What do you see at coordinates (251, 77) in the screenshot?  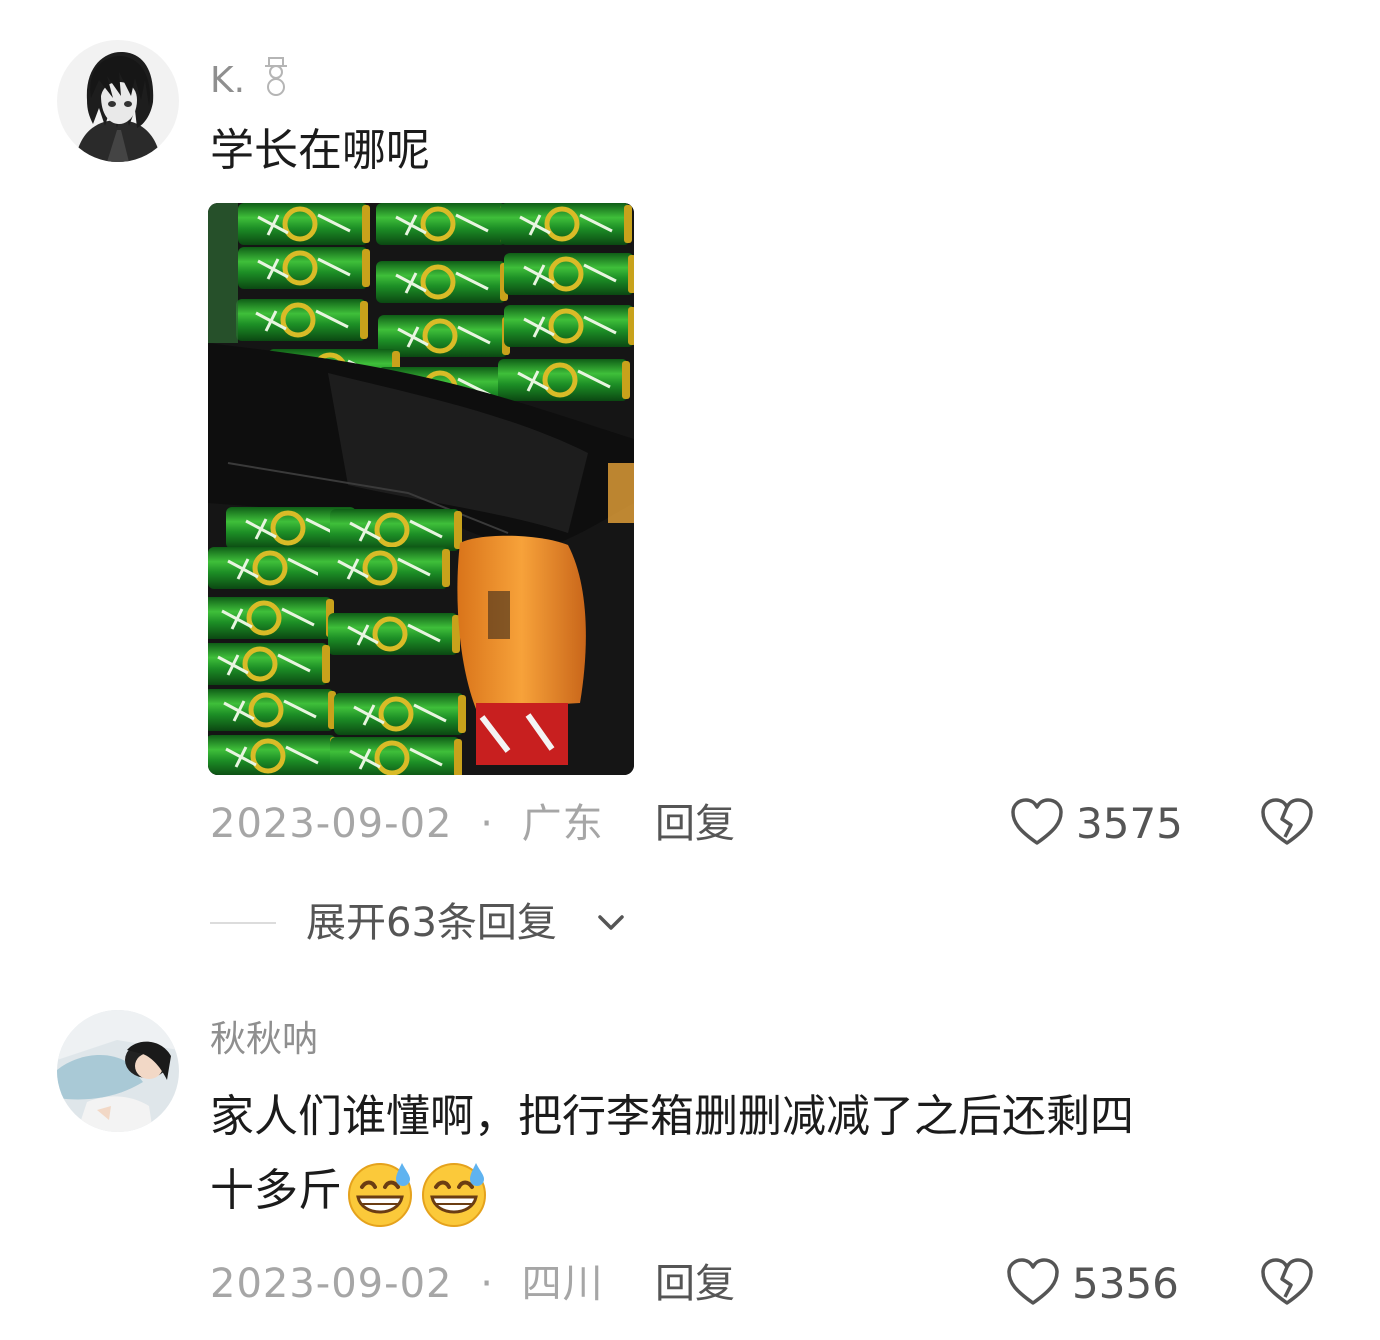 I see `username: K.` at bounding box center [251, 77].